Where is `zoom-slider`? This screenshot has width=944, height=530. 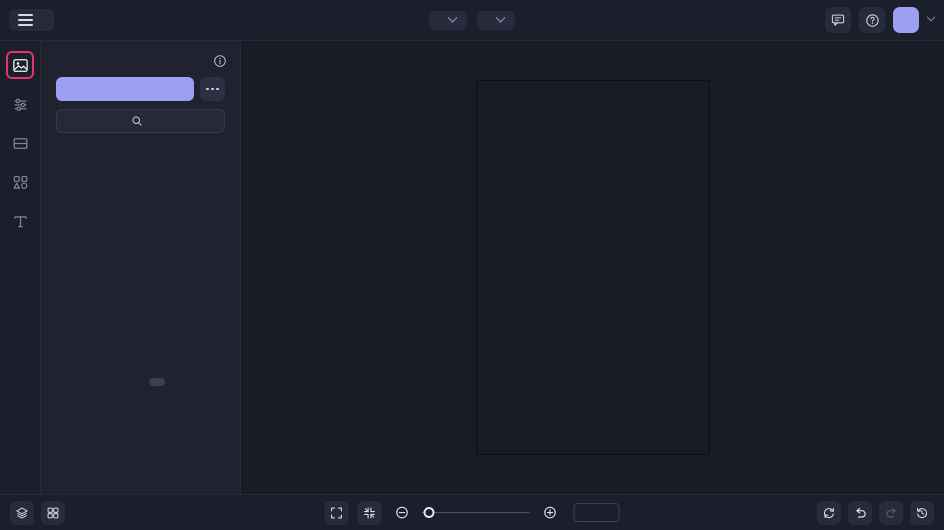
zoom-slider is located at coordinates (475, 513).